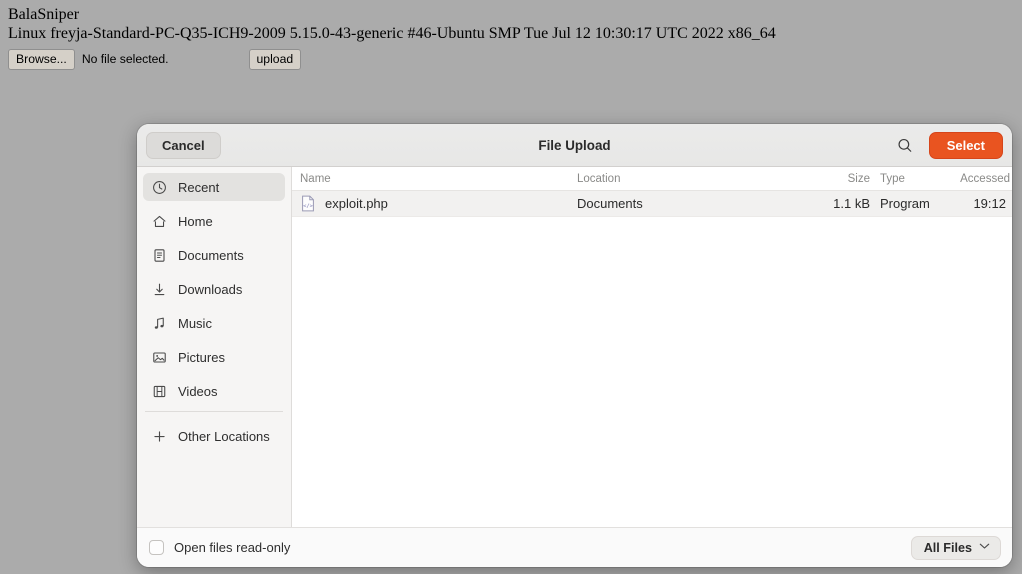 The width and height of the screenshot is (1022, 574). I want to click on sidebar-item-videos: Videos, so click(214, 391).